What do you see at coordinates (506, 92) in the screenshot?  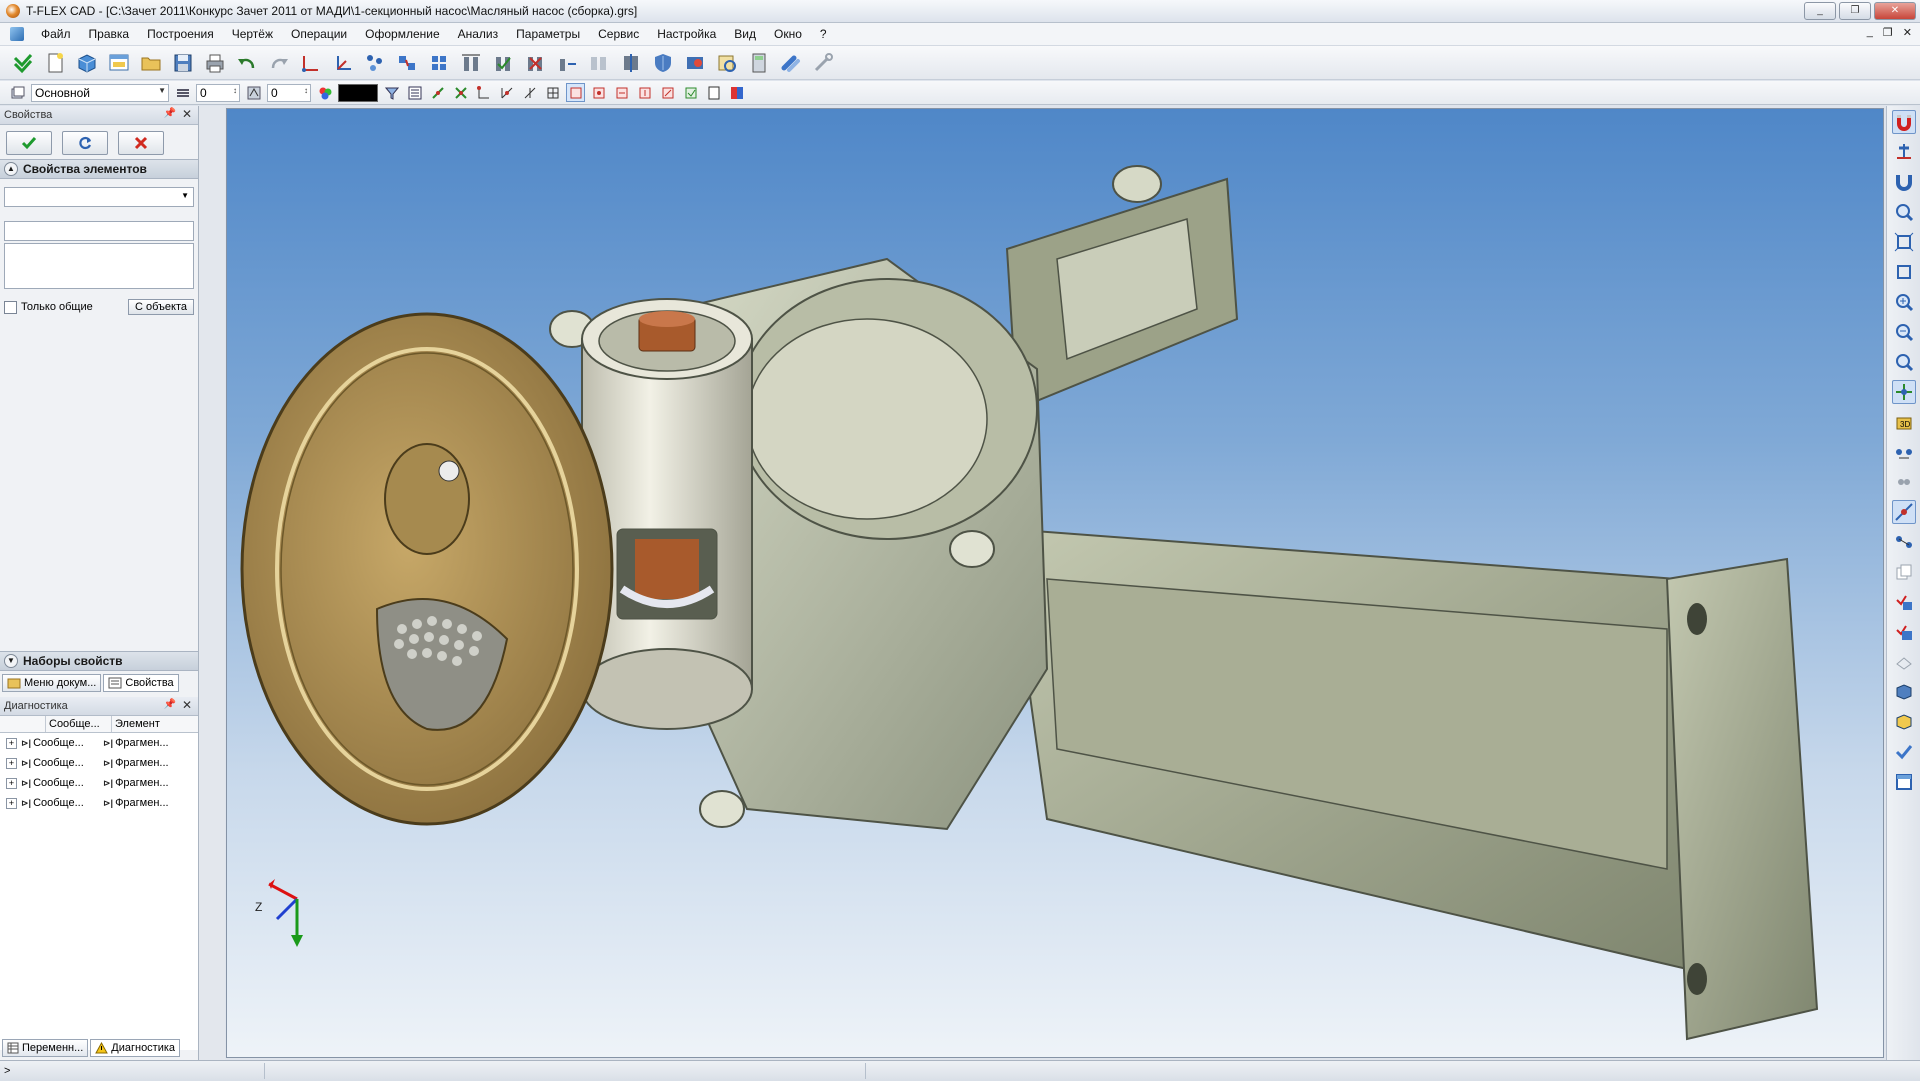 I see `snap-arc-icon` at bounding box center [506, 92].